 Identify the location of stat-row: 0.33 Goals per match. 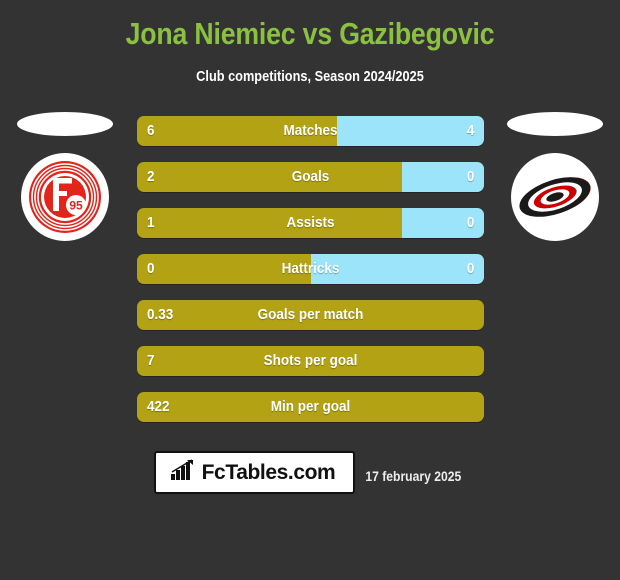
(310, 315).